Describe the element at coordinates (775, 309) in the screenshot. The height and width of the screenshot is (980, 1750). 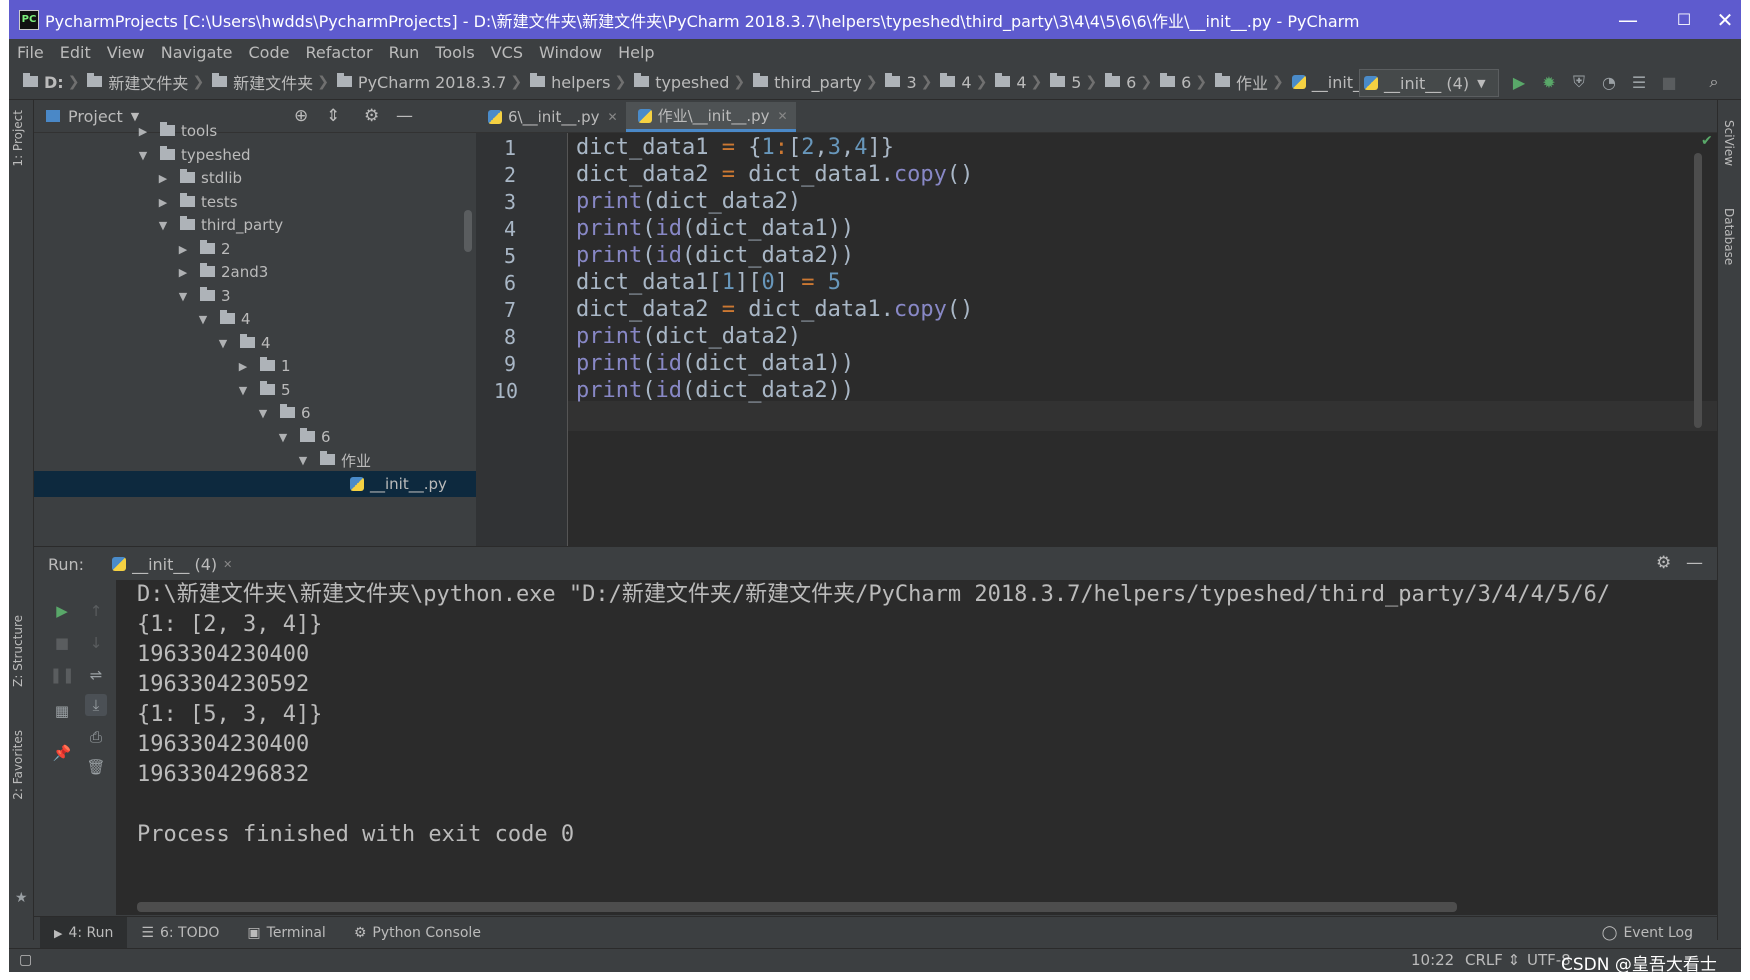
I see `code-line: dict_data2 = dict_data1.copy()` at that location.